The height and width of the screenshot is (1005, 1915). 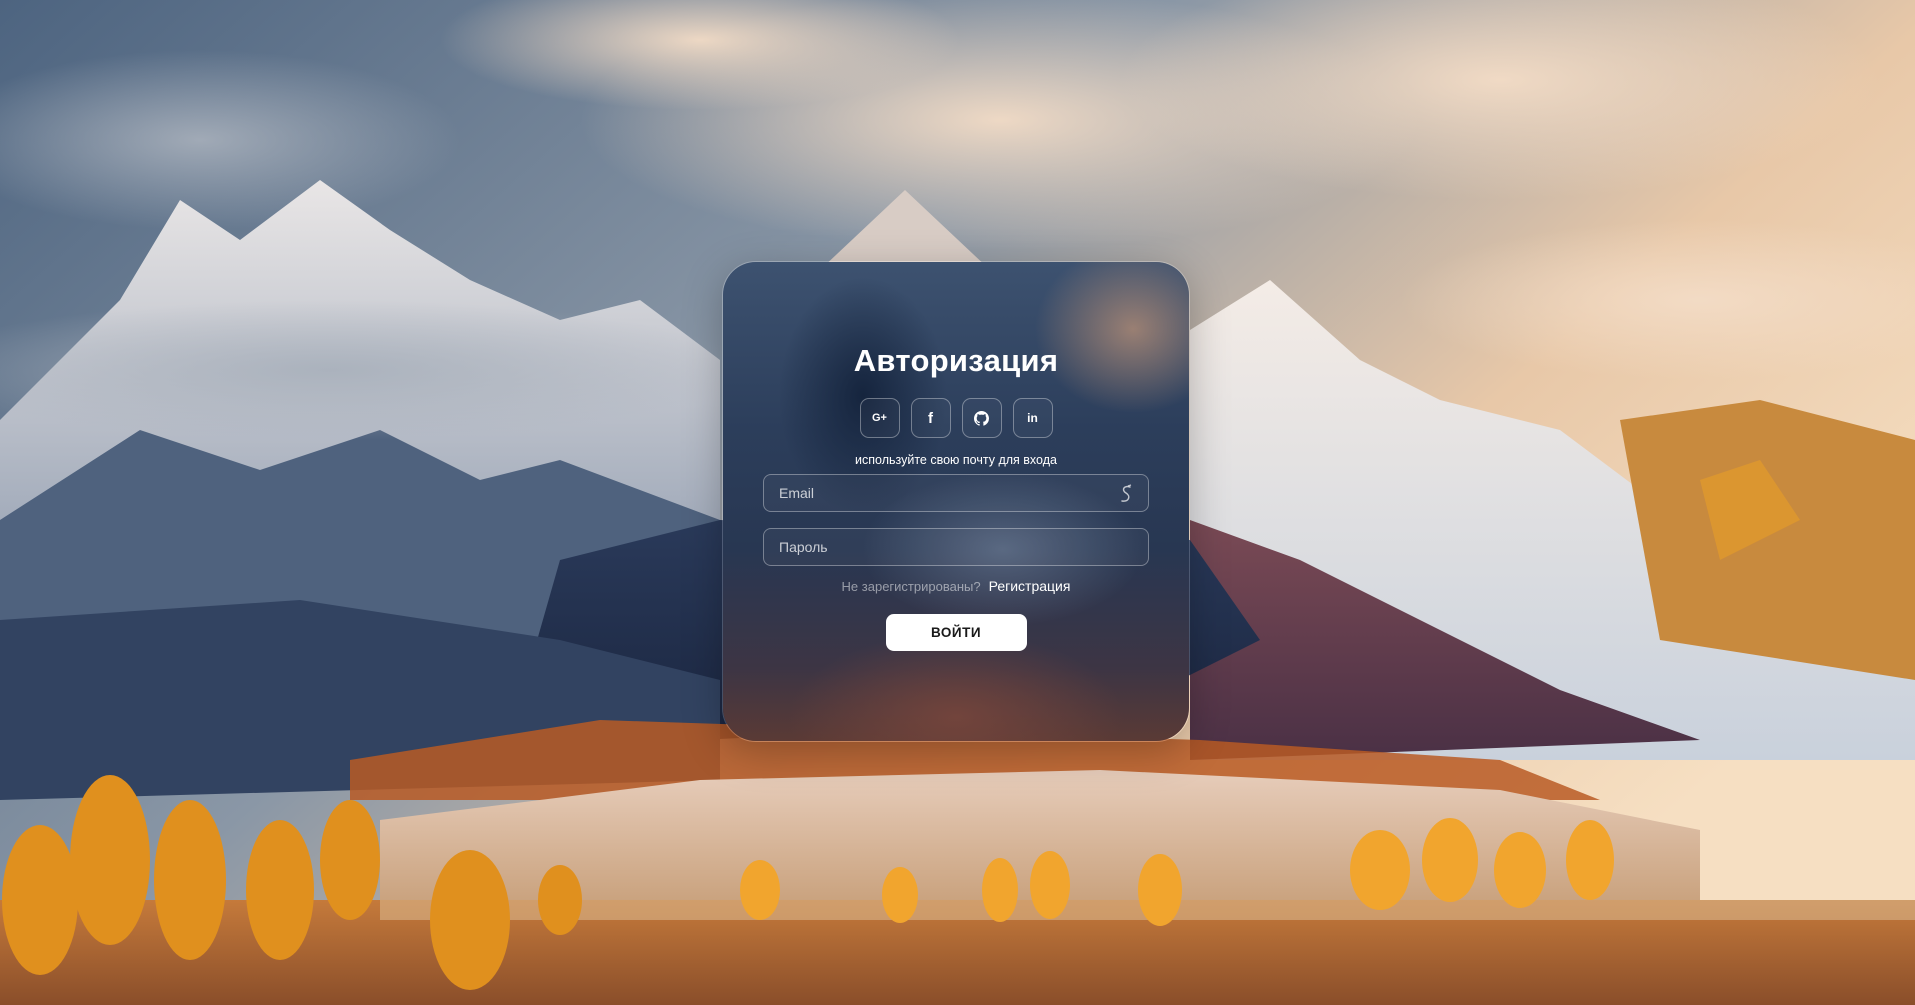 I want to click on facebook-icon: f, so click(x=930, y=418).